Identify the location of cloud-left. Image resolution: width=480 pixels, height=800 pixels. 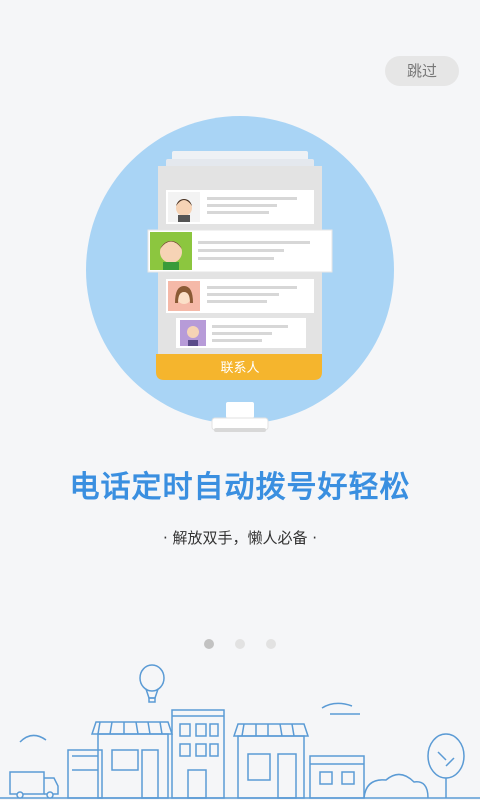
(33, 738).